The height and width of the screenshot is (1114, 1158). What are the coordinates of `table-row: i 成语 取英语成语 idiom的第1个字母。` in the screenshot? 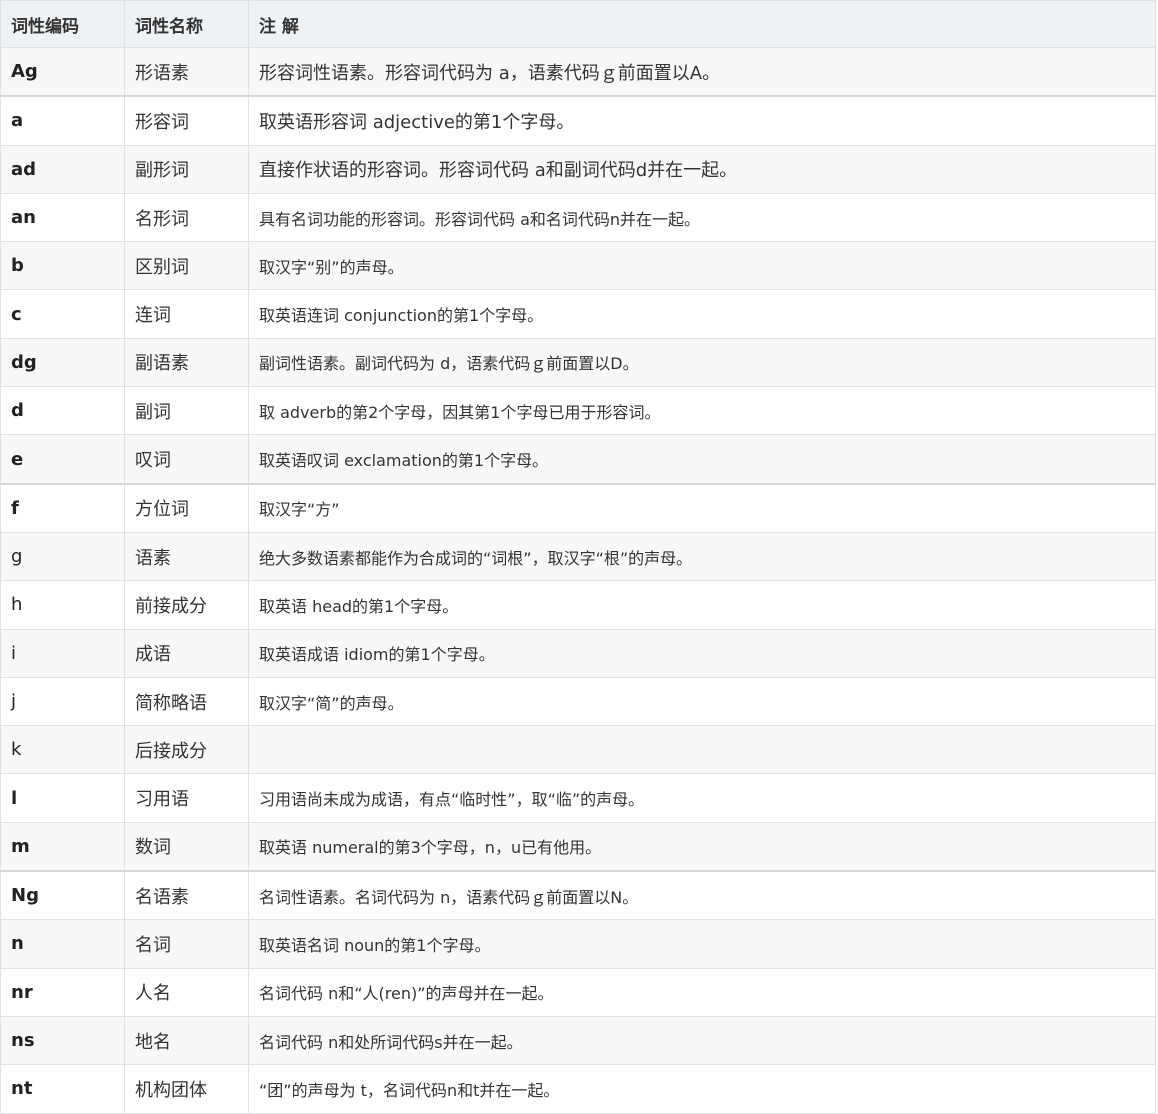 It's located at (578, 653).